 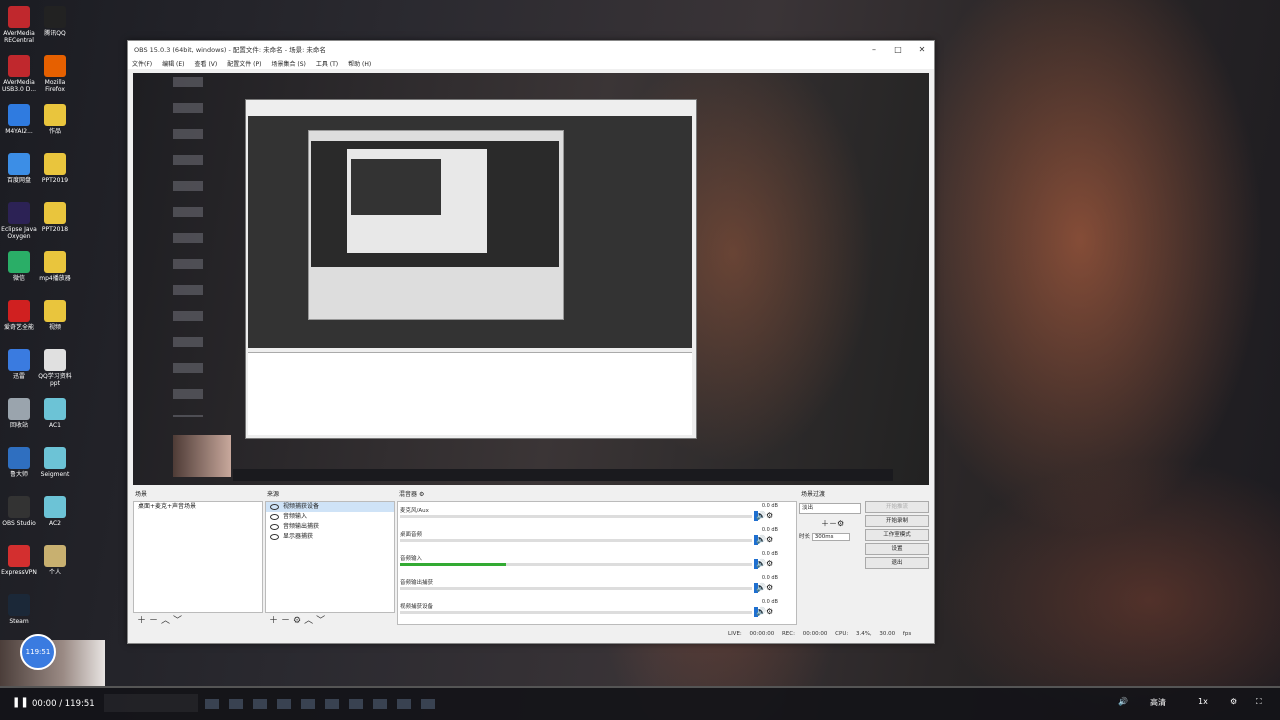 What do you see at coordinates (55, 217) in the screenshot?
I see `desktop-icon: PPT2018` at bounding box center [55, 217].